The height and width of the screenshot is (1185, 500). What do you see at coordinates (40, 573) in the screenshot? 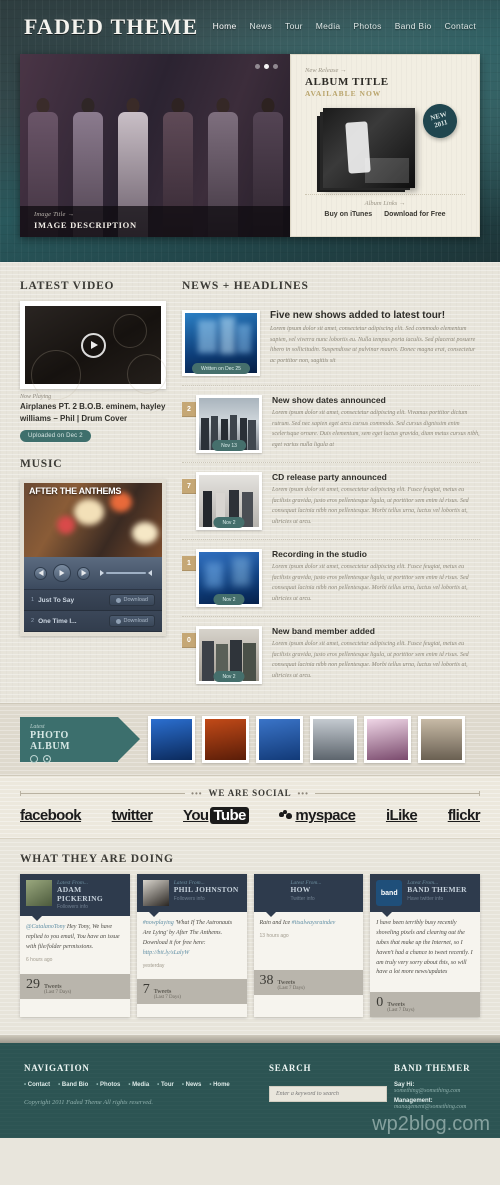
I see `prev-icon` at bounding box center [40, 573].